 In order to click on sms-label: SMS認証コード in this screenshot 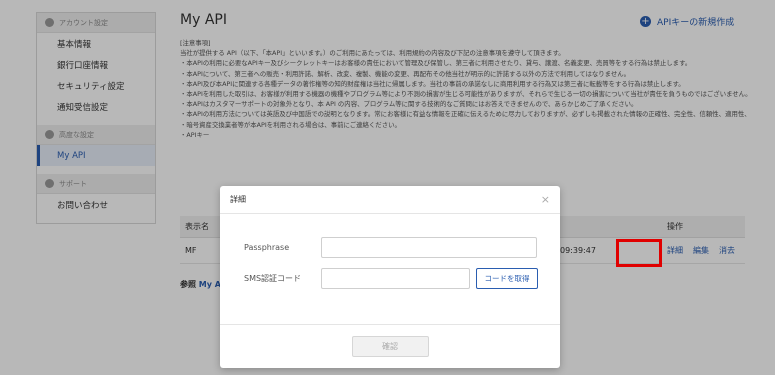, I will do `click(273, 278)`.